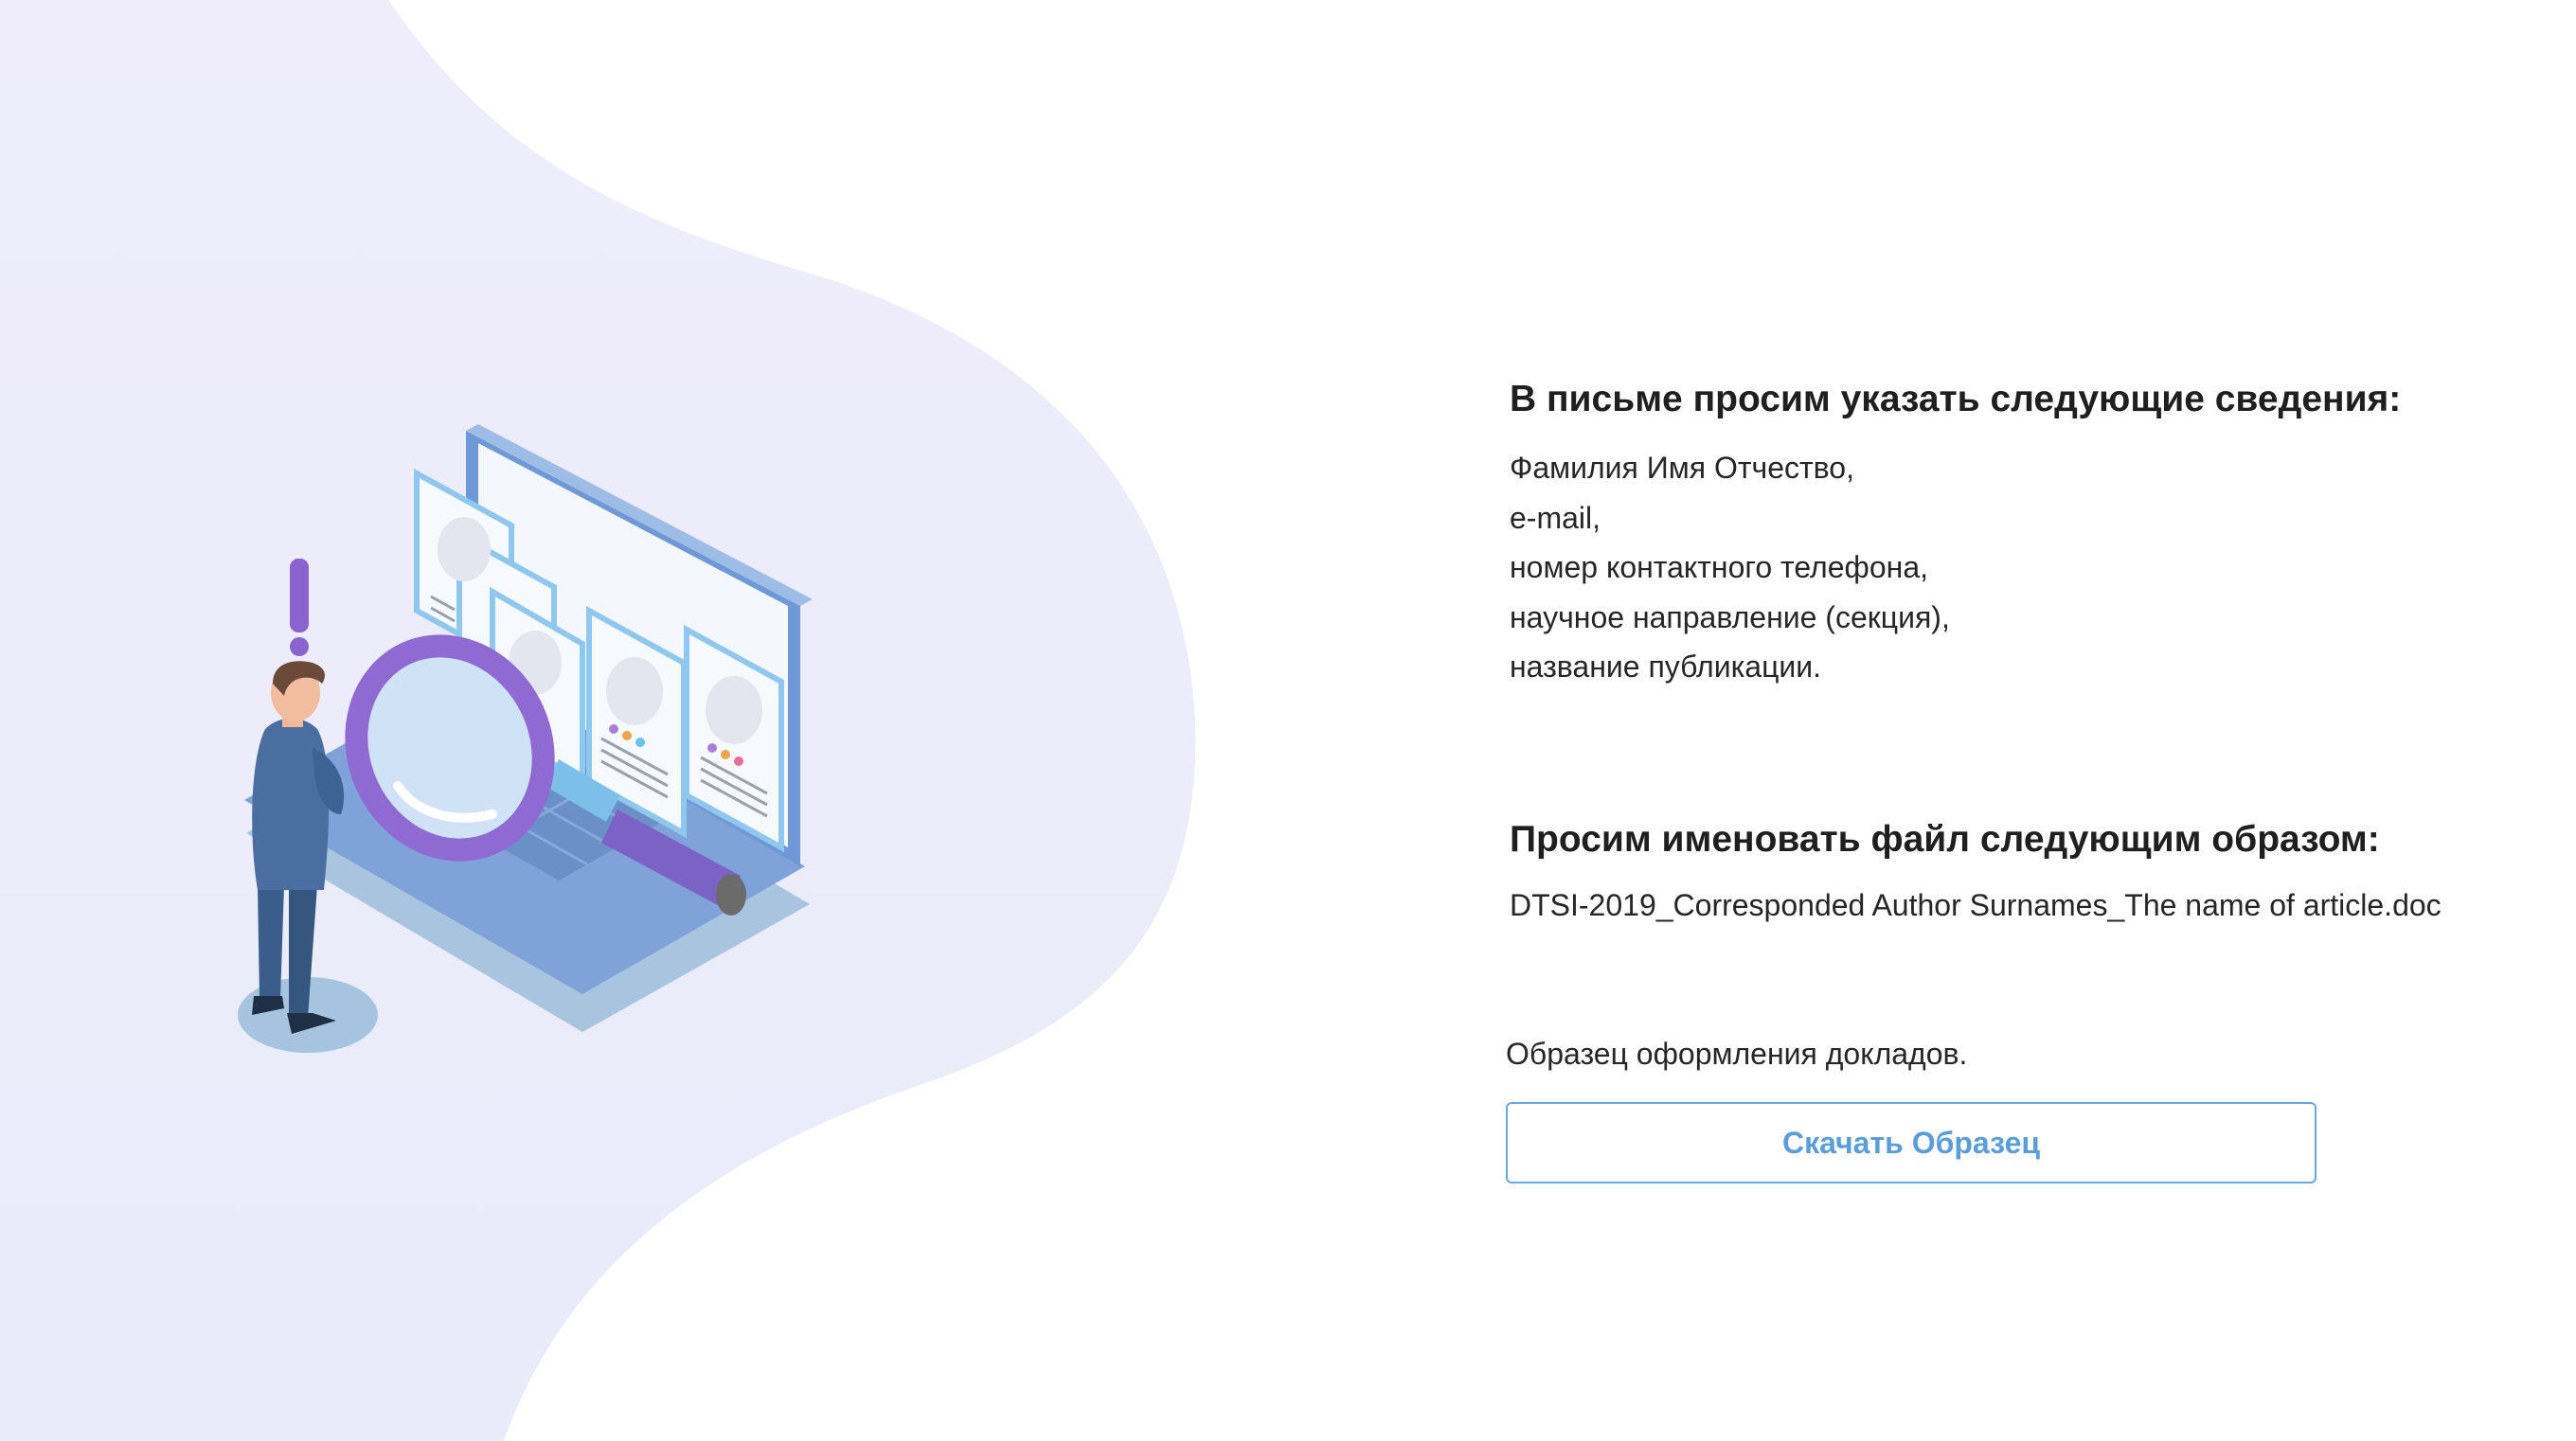  Describe the element at coordinates (1682, 468) in the screenshot. I see `list-item: Фамилия Имя Отчество,` at that location.